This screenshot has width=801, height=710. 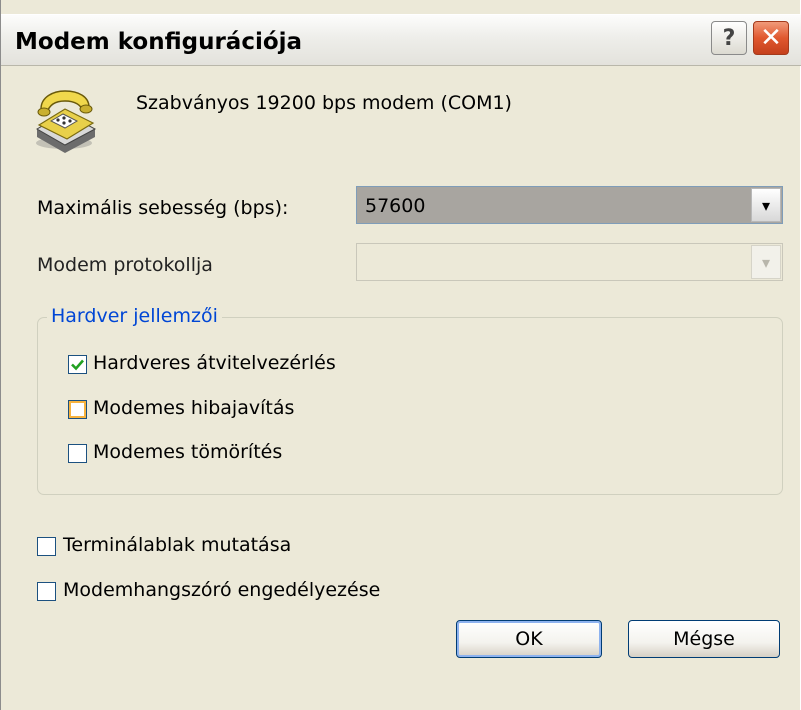 I want to click on hardware-features-legend: Hardver jellemzői, so click(x=134, y=316).